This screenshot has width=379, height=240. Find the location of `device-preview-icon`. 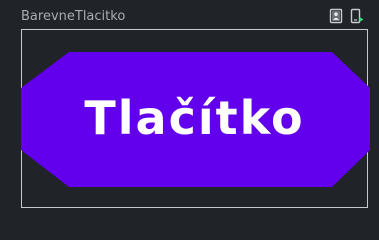

device-preview-icon is located at coordinates (357, 16).